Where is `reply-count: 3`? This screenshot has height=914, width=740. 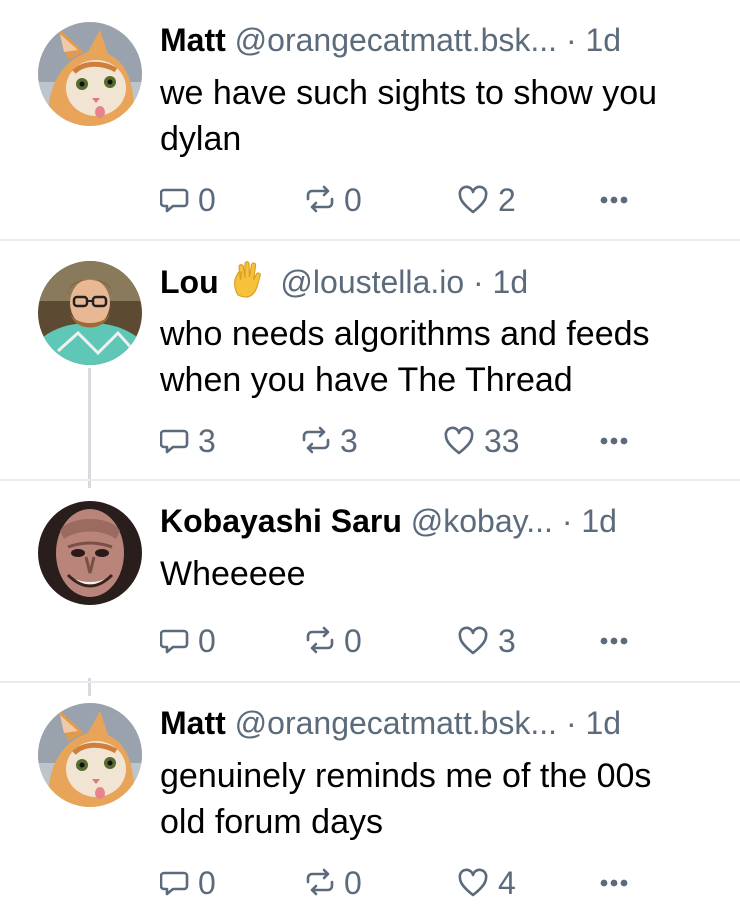
reply-count: 3 is located at coordinates (207, 440).